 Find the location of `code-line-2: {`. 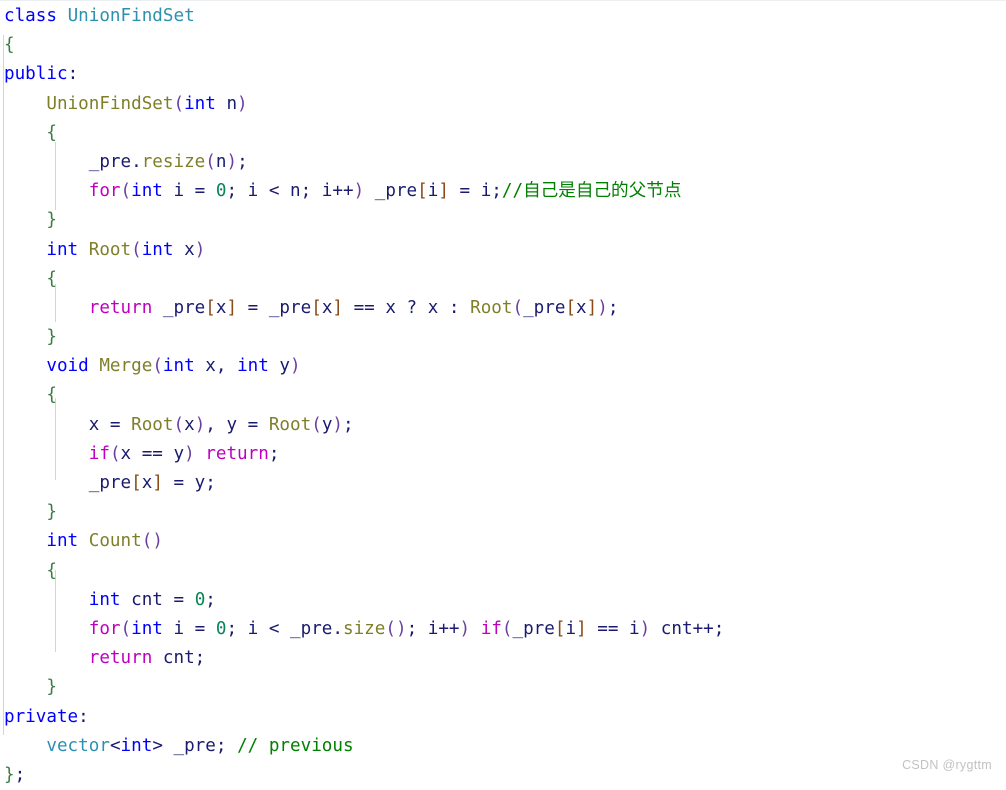

code-line-2: { is located at coordinates (362, 45).